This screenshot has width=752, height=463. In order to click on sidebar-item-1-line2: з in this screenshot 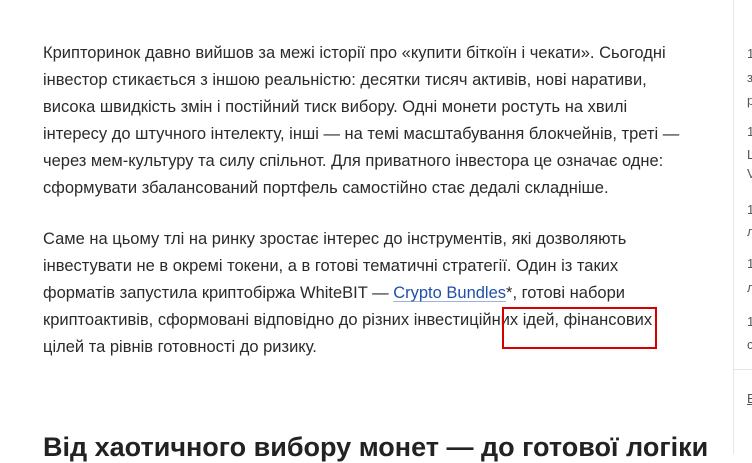, I will do `click(749, 77)`.